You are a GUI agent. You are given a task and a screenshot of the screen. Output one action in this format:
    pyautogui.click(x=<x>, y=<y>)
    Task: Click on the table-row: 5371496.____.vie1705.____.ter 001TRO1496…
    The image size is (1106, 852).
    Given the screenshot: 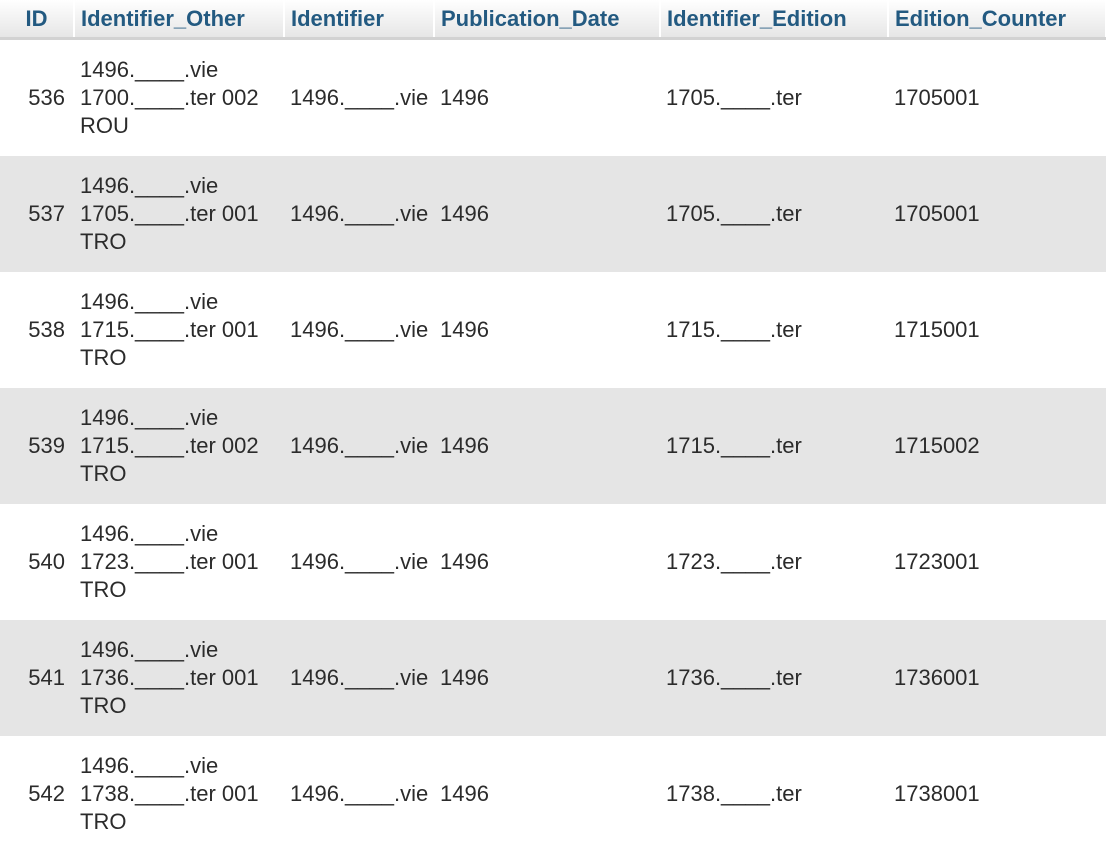 What is the action you would take?
    pyautogui.click(x=553, y=214)
    